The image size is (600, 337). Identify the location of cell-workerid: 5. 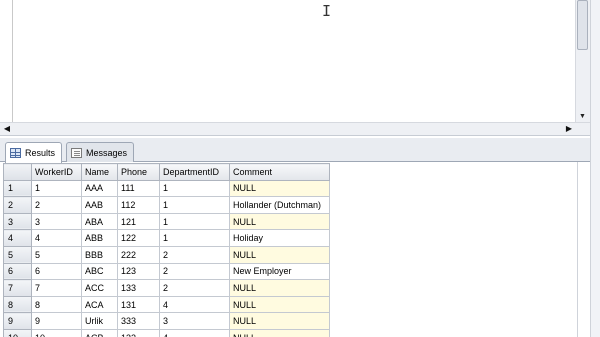
(56, 254).